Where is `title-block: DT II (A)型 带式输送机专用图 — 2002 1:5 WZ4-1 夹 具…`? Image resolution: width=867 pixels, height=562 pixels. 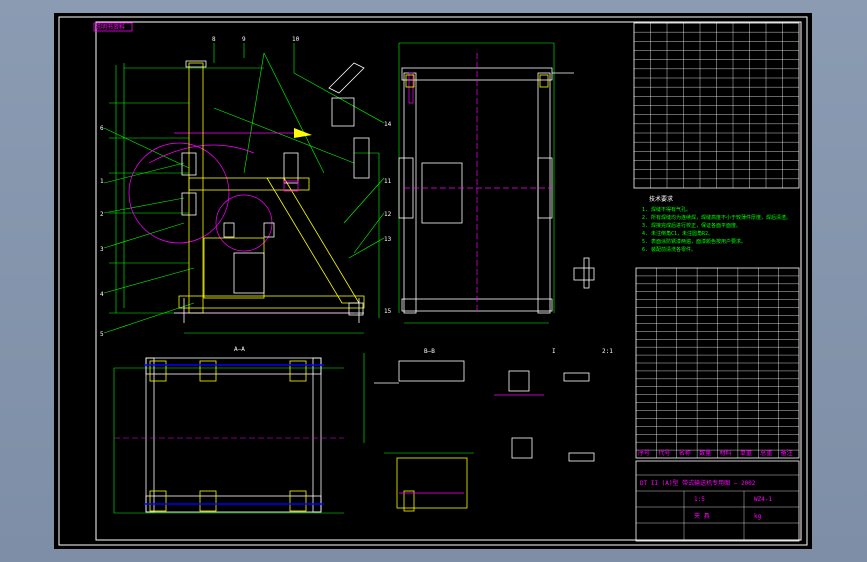
title-block: DT II (A)型 带式输送机专用图 — 2002 1:5 WZ4-1 夹 具… is located at coordinates (717, 501).